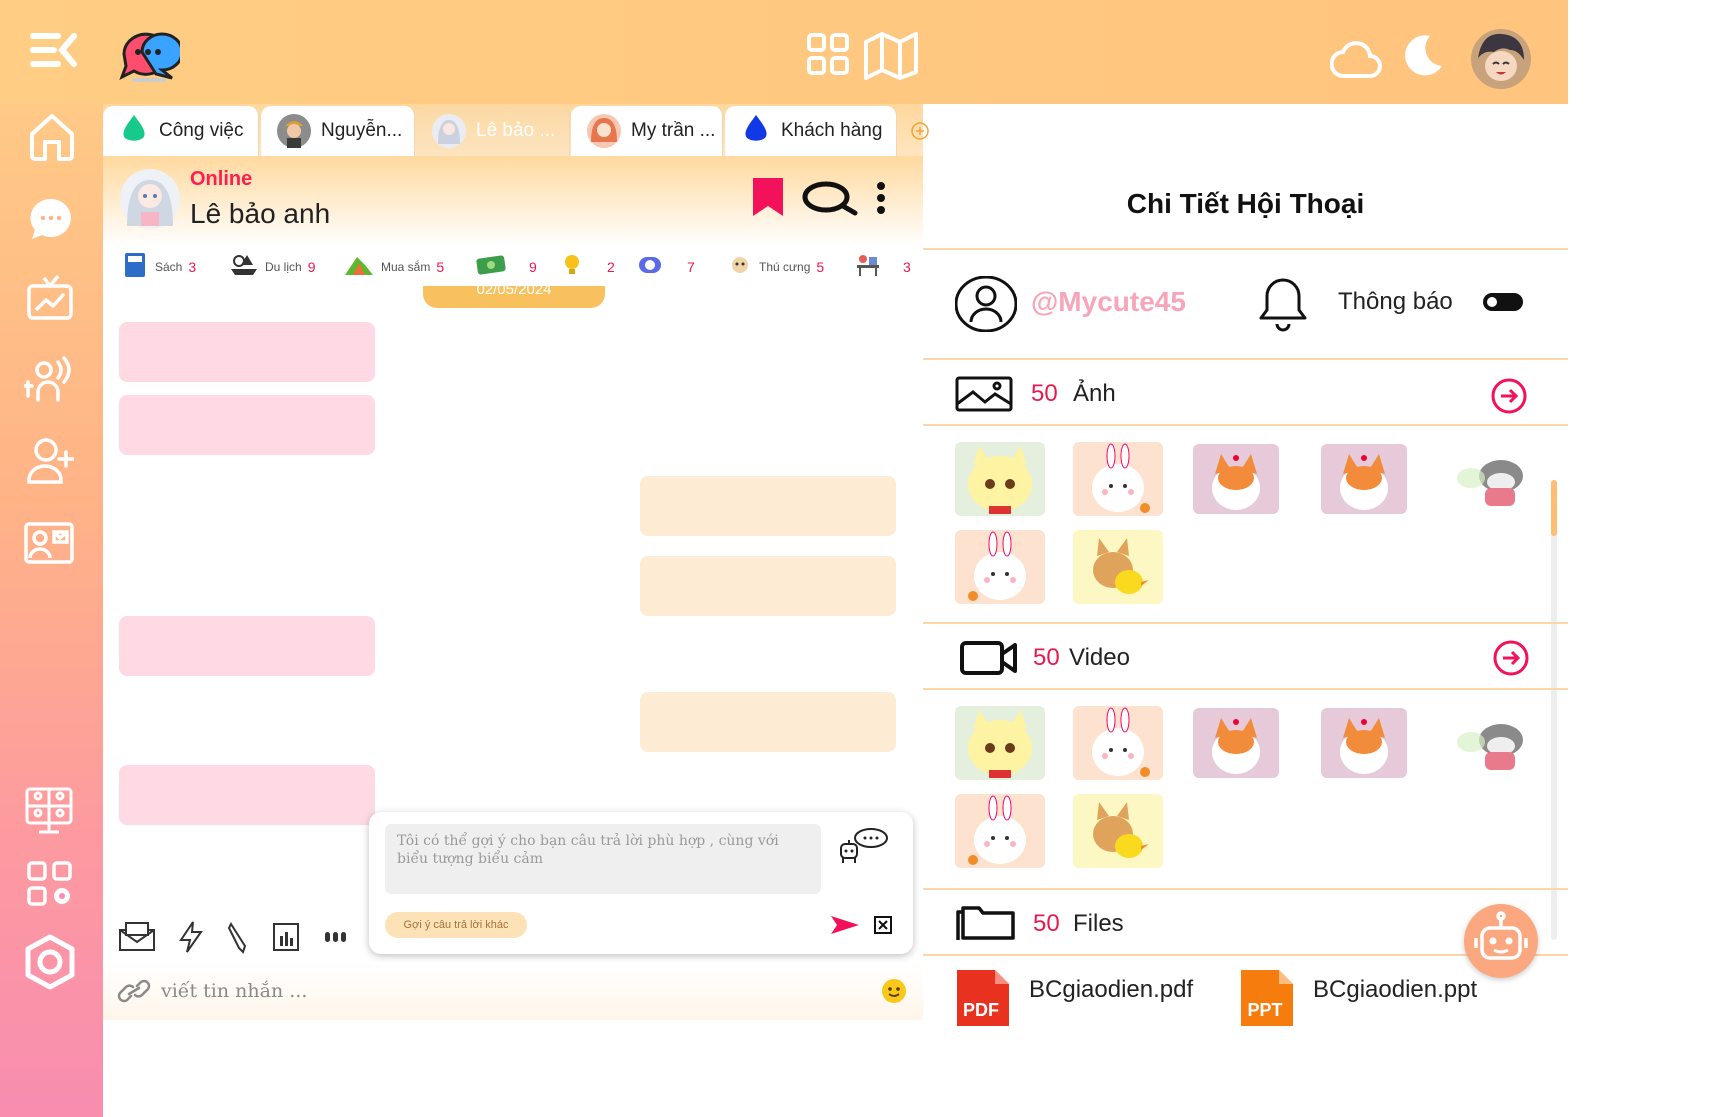 This screenshot has height=1117, width=1728. I want to click on category-du-lich: Du lịch 9, so click(272, 267).